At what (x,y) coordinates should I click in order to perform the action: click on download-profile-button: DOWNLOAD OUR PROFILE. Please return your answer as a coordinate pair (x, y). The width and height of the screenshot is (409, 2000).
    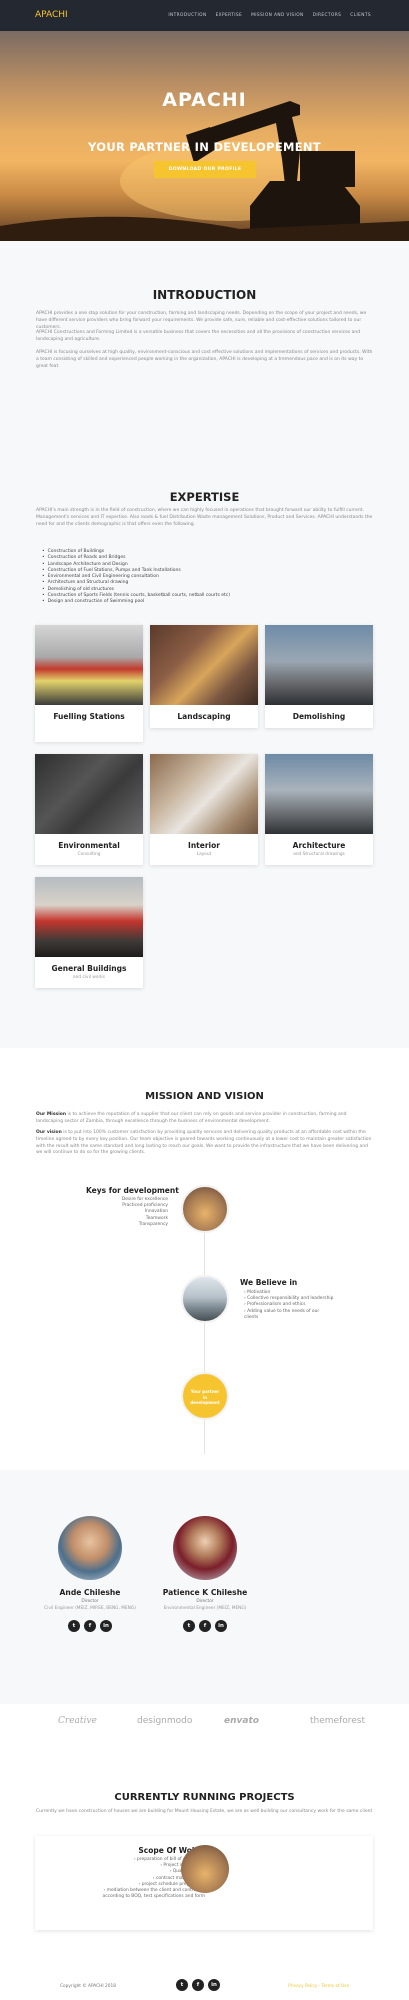
    Looking at the image, I should click on (205, 169).